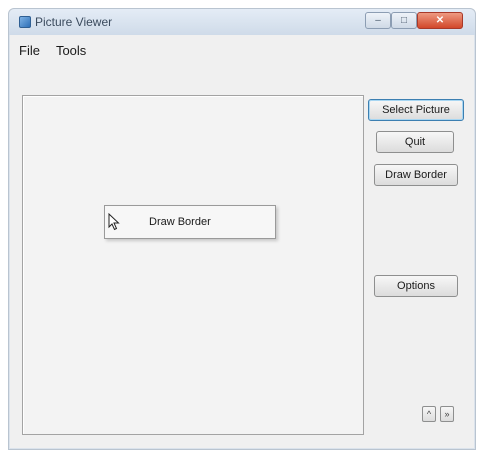 This screenshot has height=452, width=480. I want to click on menu-tools: Tools, so click(71, 50).